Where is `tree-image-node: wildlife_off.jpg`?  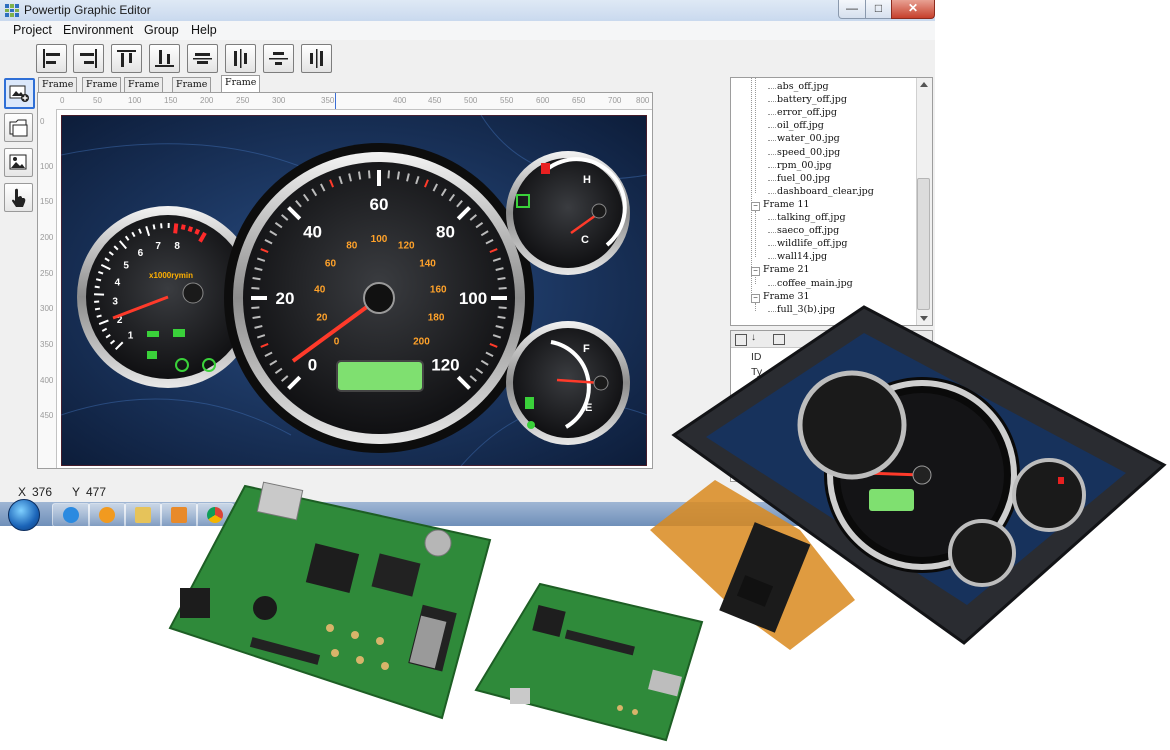
tree-image-node: wildlife_off.jpg is located at coordinates (812, 243).